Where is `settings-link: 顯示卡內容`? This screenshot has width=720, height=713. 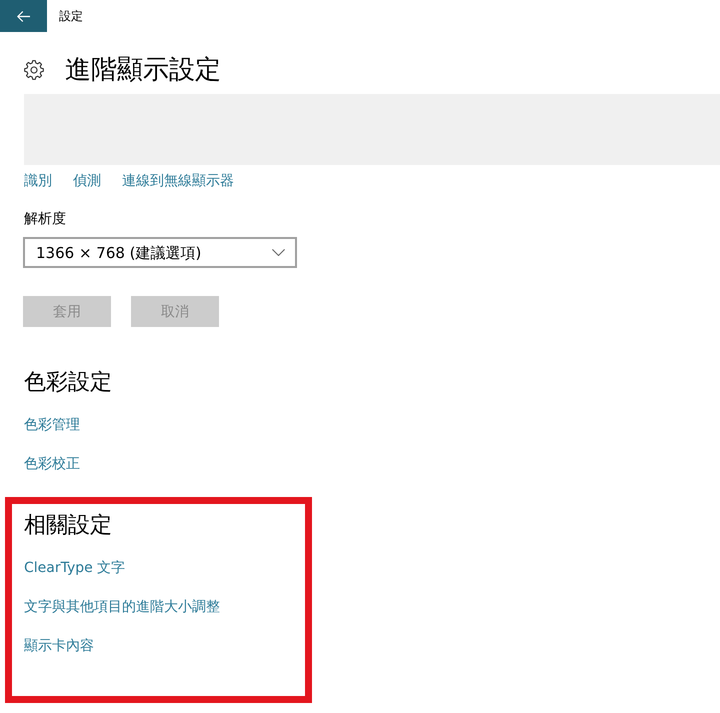 settings-link: 顯示卡內容 is located at coordinates (59, 646).